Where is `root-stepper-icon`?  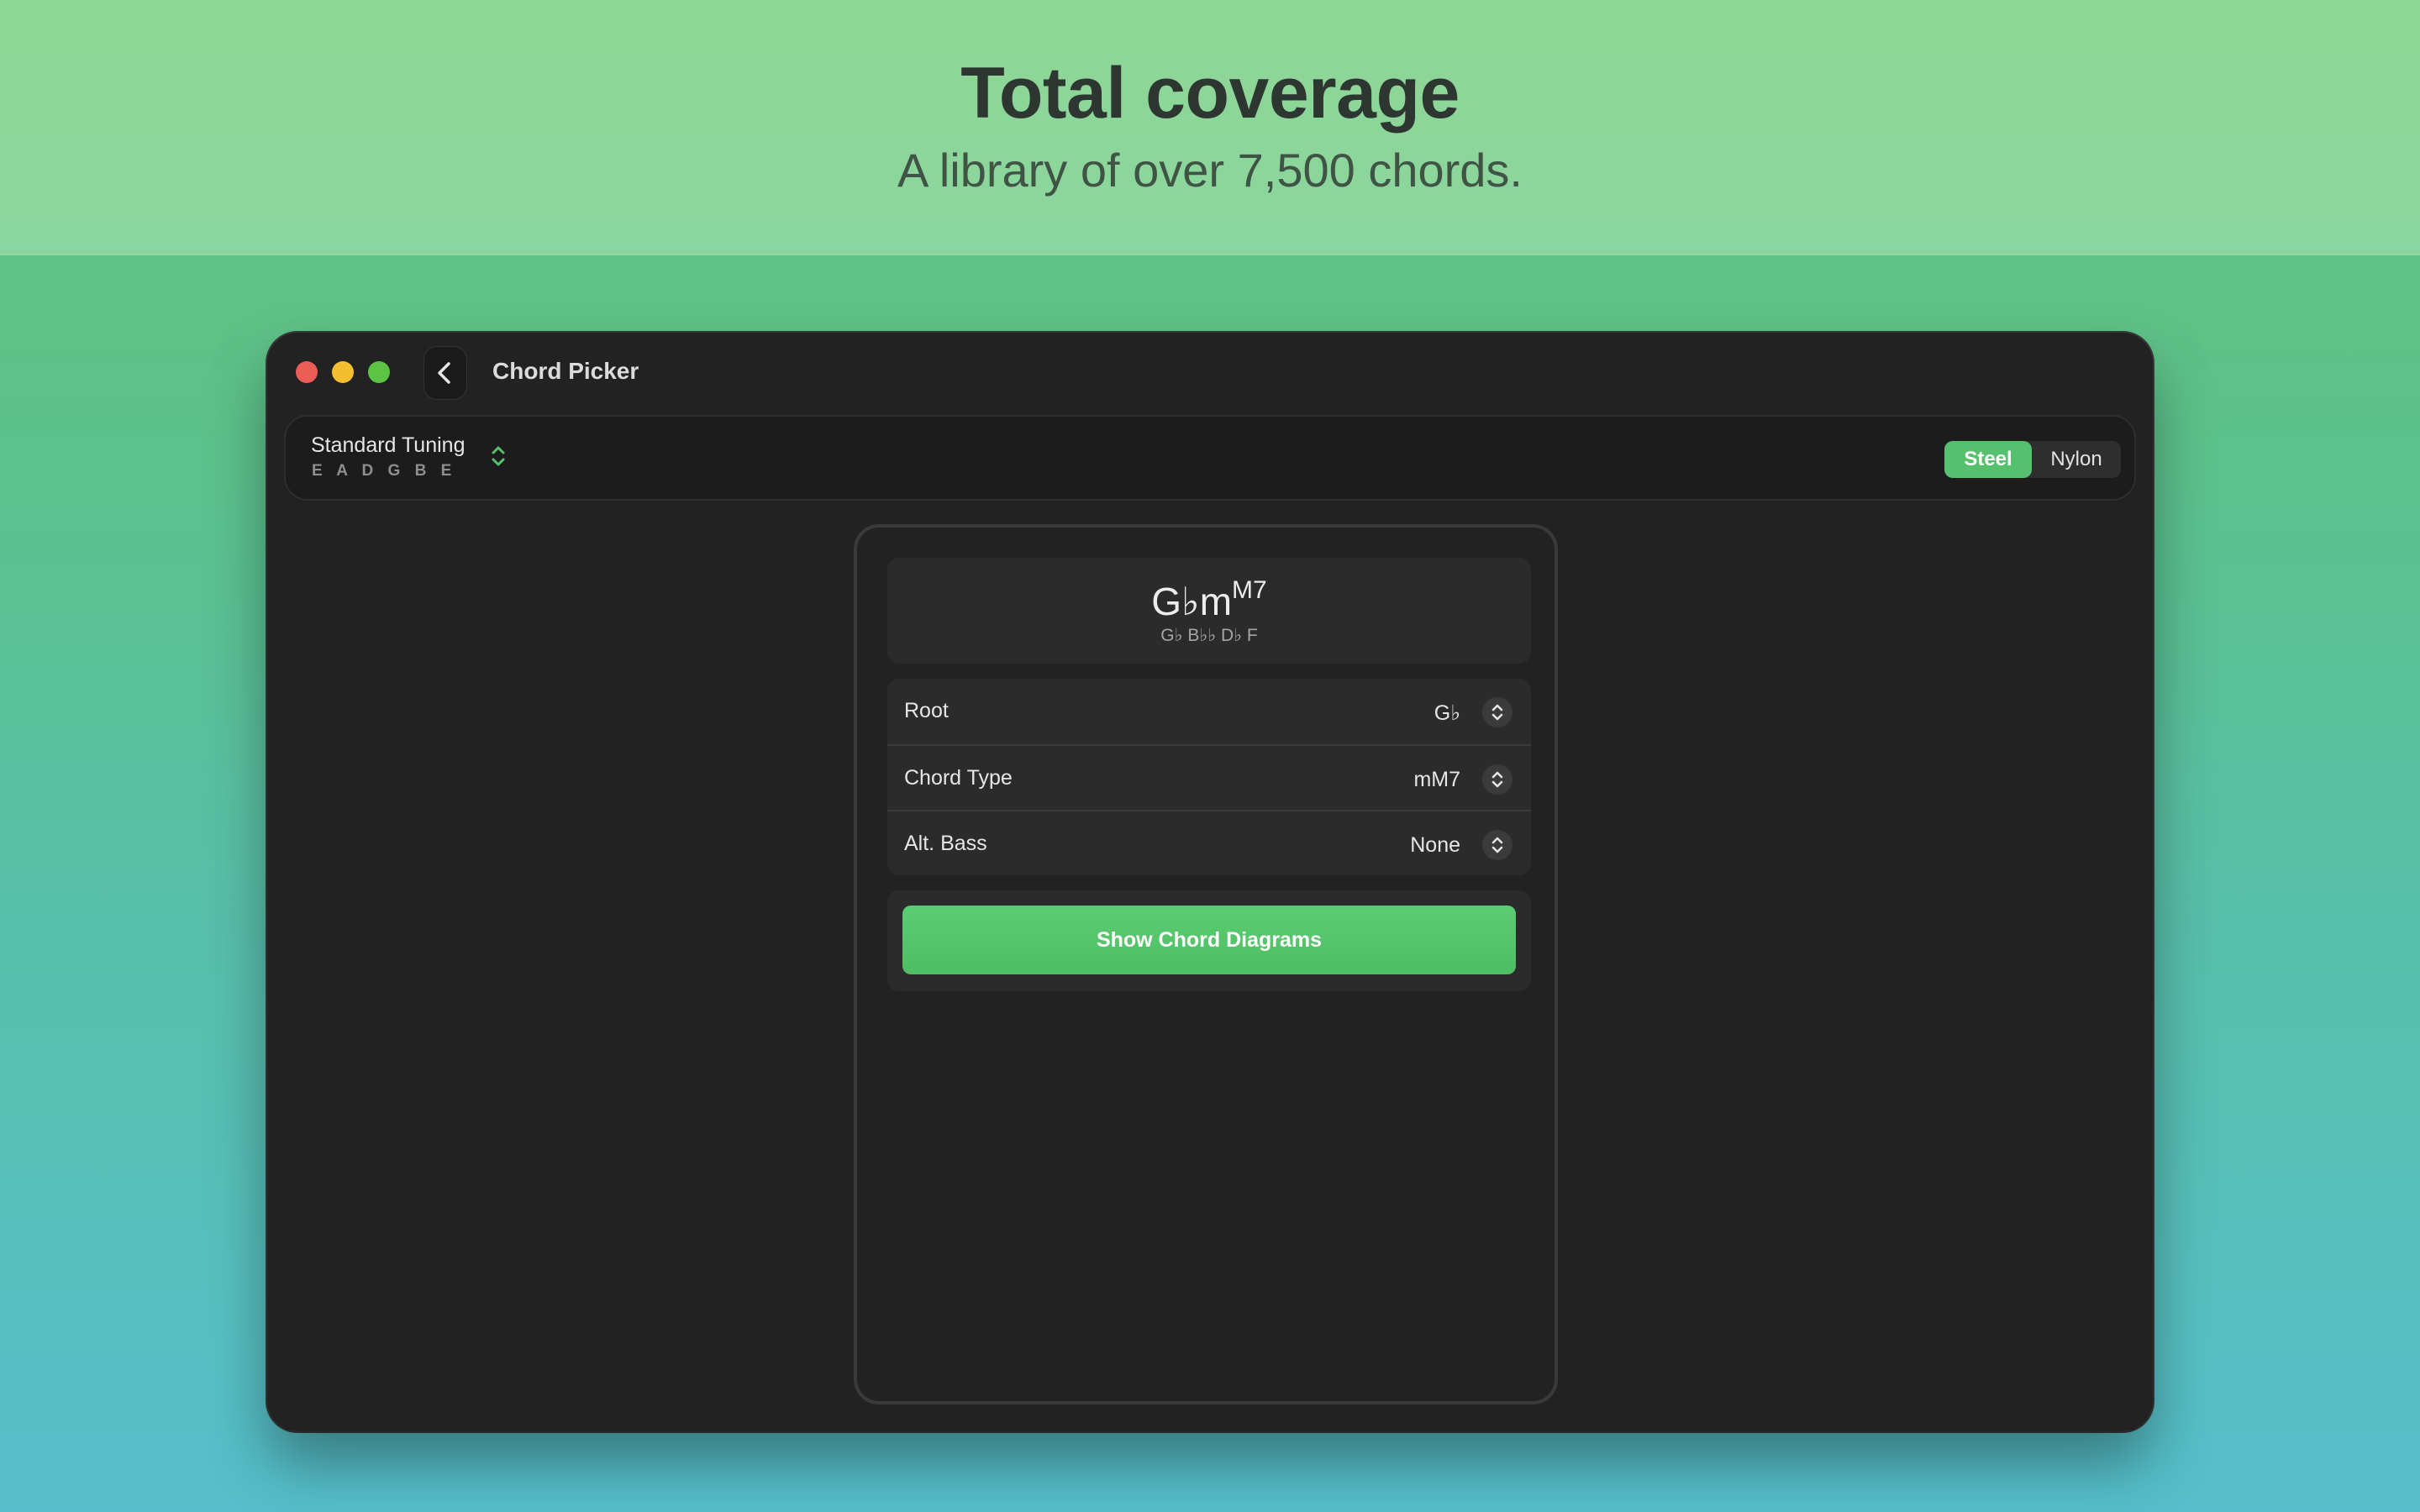 root-stepper-icon is located at coordinates (1497, 712).